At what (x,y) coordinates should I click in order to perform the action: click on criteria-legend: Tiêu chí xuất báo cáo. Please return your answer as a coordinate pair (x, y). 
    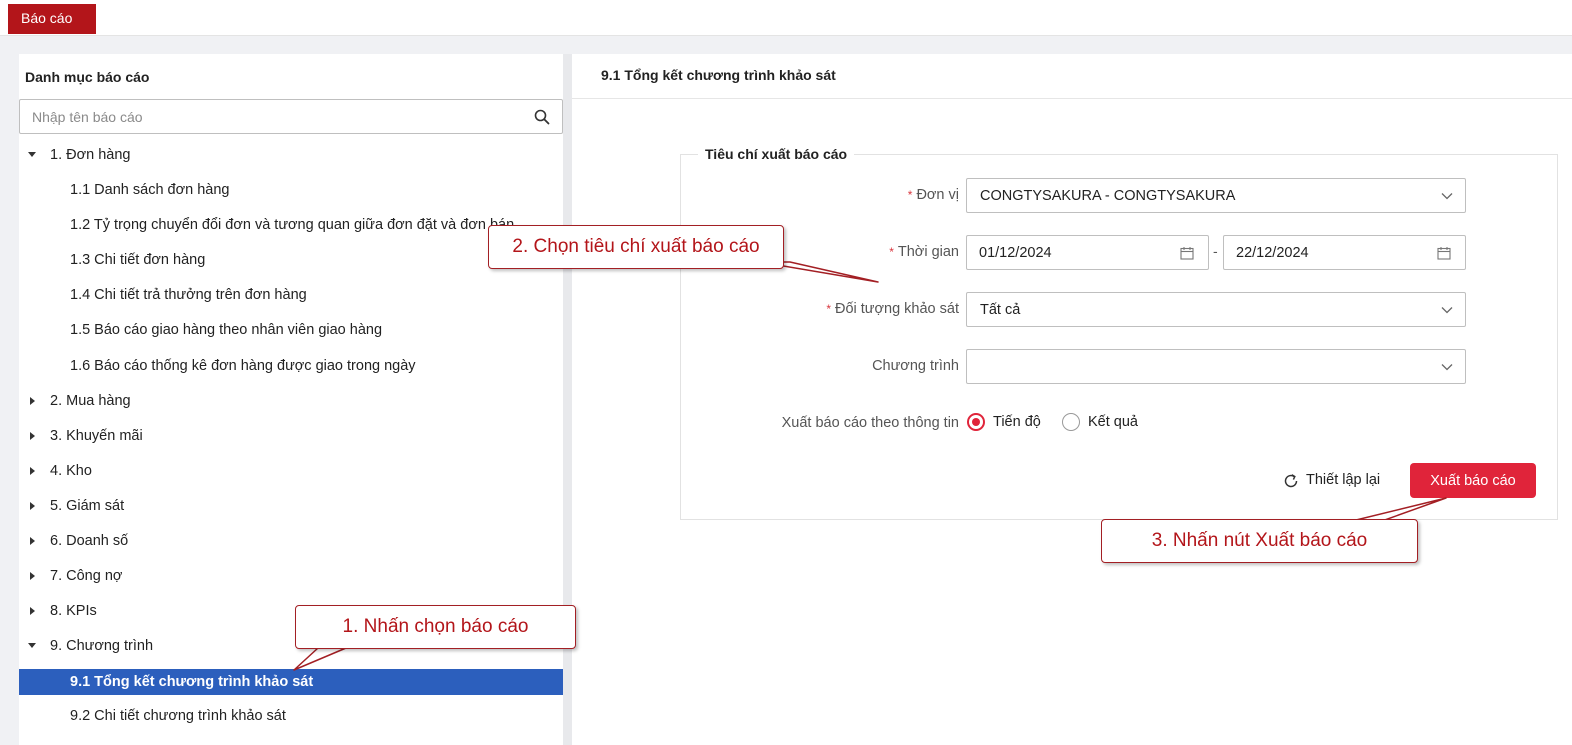
    Looking at the image, I should click on (776, 154).